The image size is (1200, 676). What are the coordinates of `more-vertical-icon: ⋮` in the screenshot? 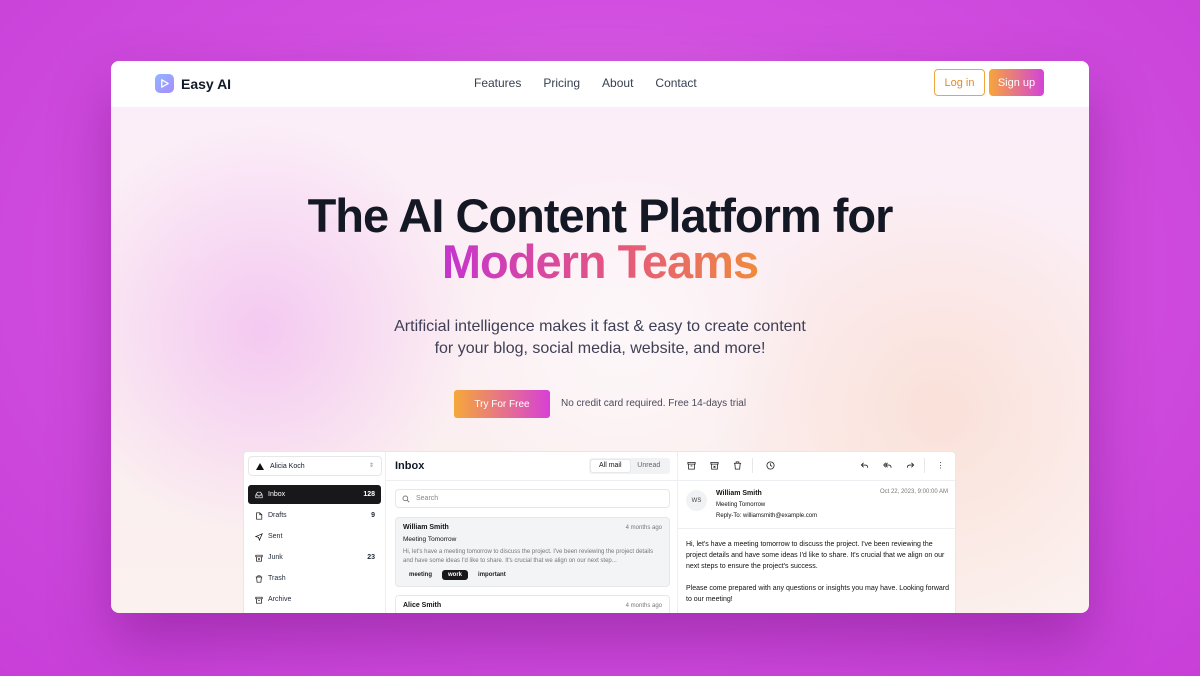 It's located at (940, 465).